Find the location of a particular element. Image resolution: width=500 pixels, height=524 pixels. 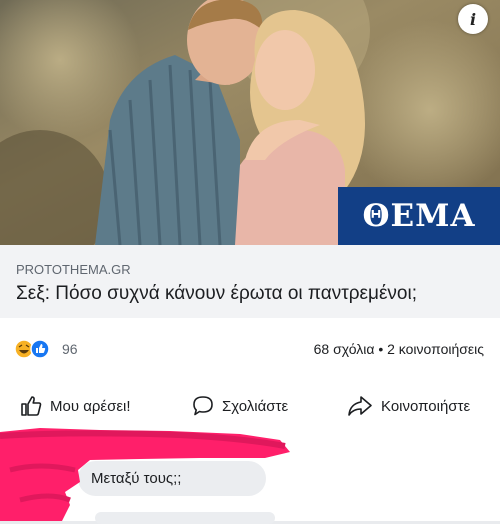

next-comment-bubble is located at coordinates (185, 518).